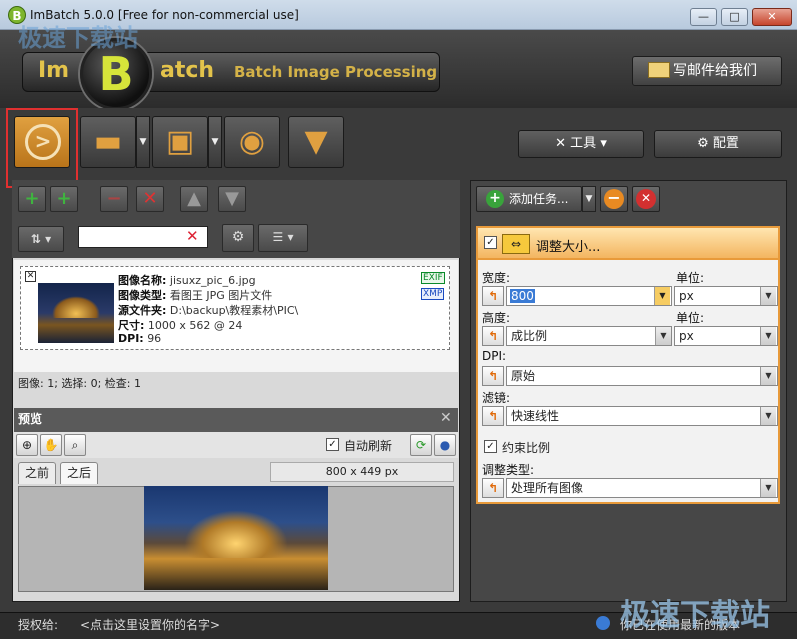 The width and height of the screenshot is (797, 639). I want to click on resize-type-var-button: ↰, so click(493, 488).